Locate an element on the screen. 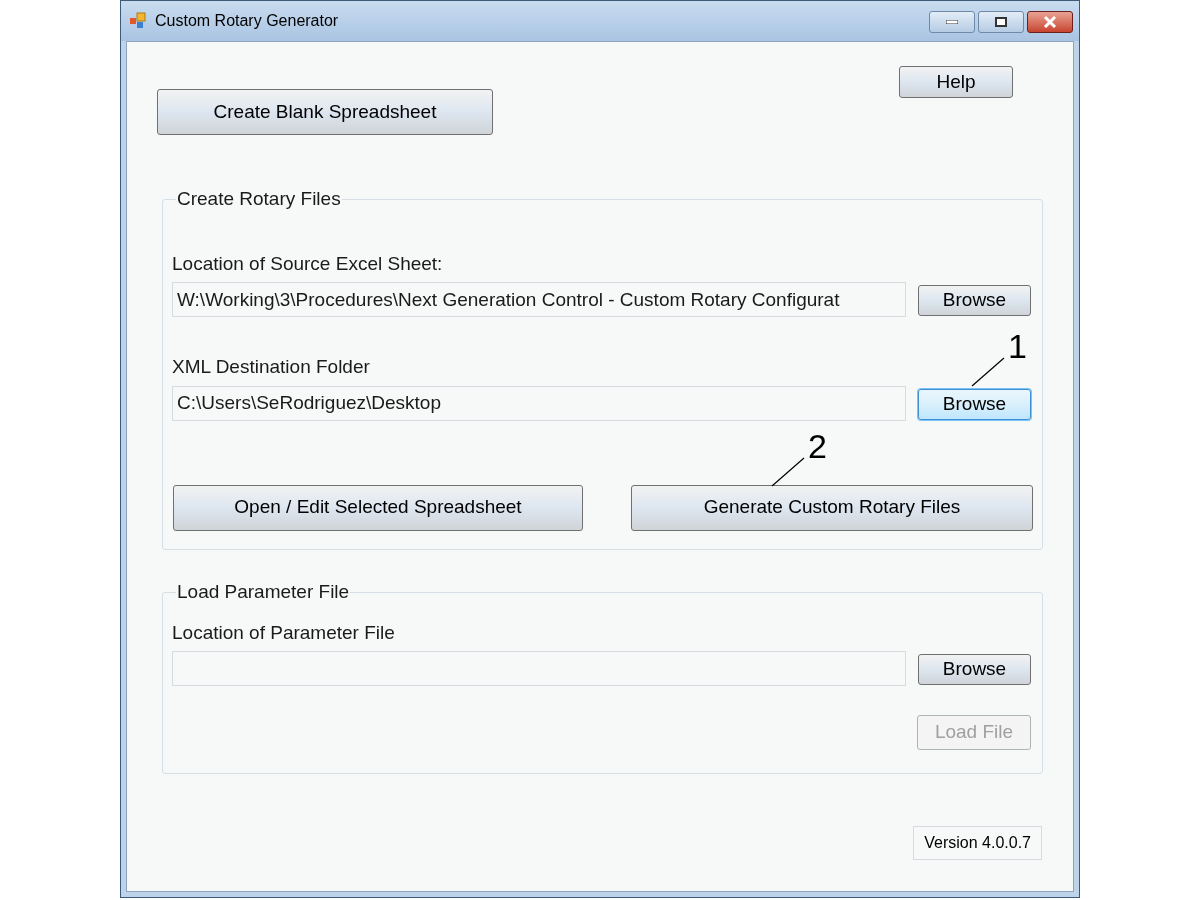 The height and width of the screenshot is (900, 1200). group-title: Create Rotary Files is located at coordinates (259, 199).